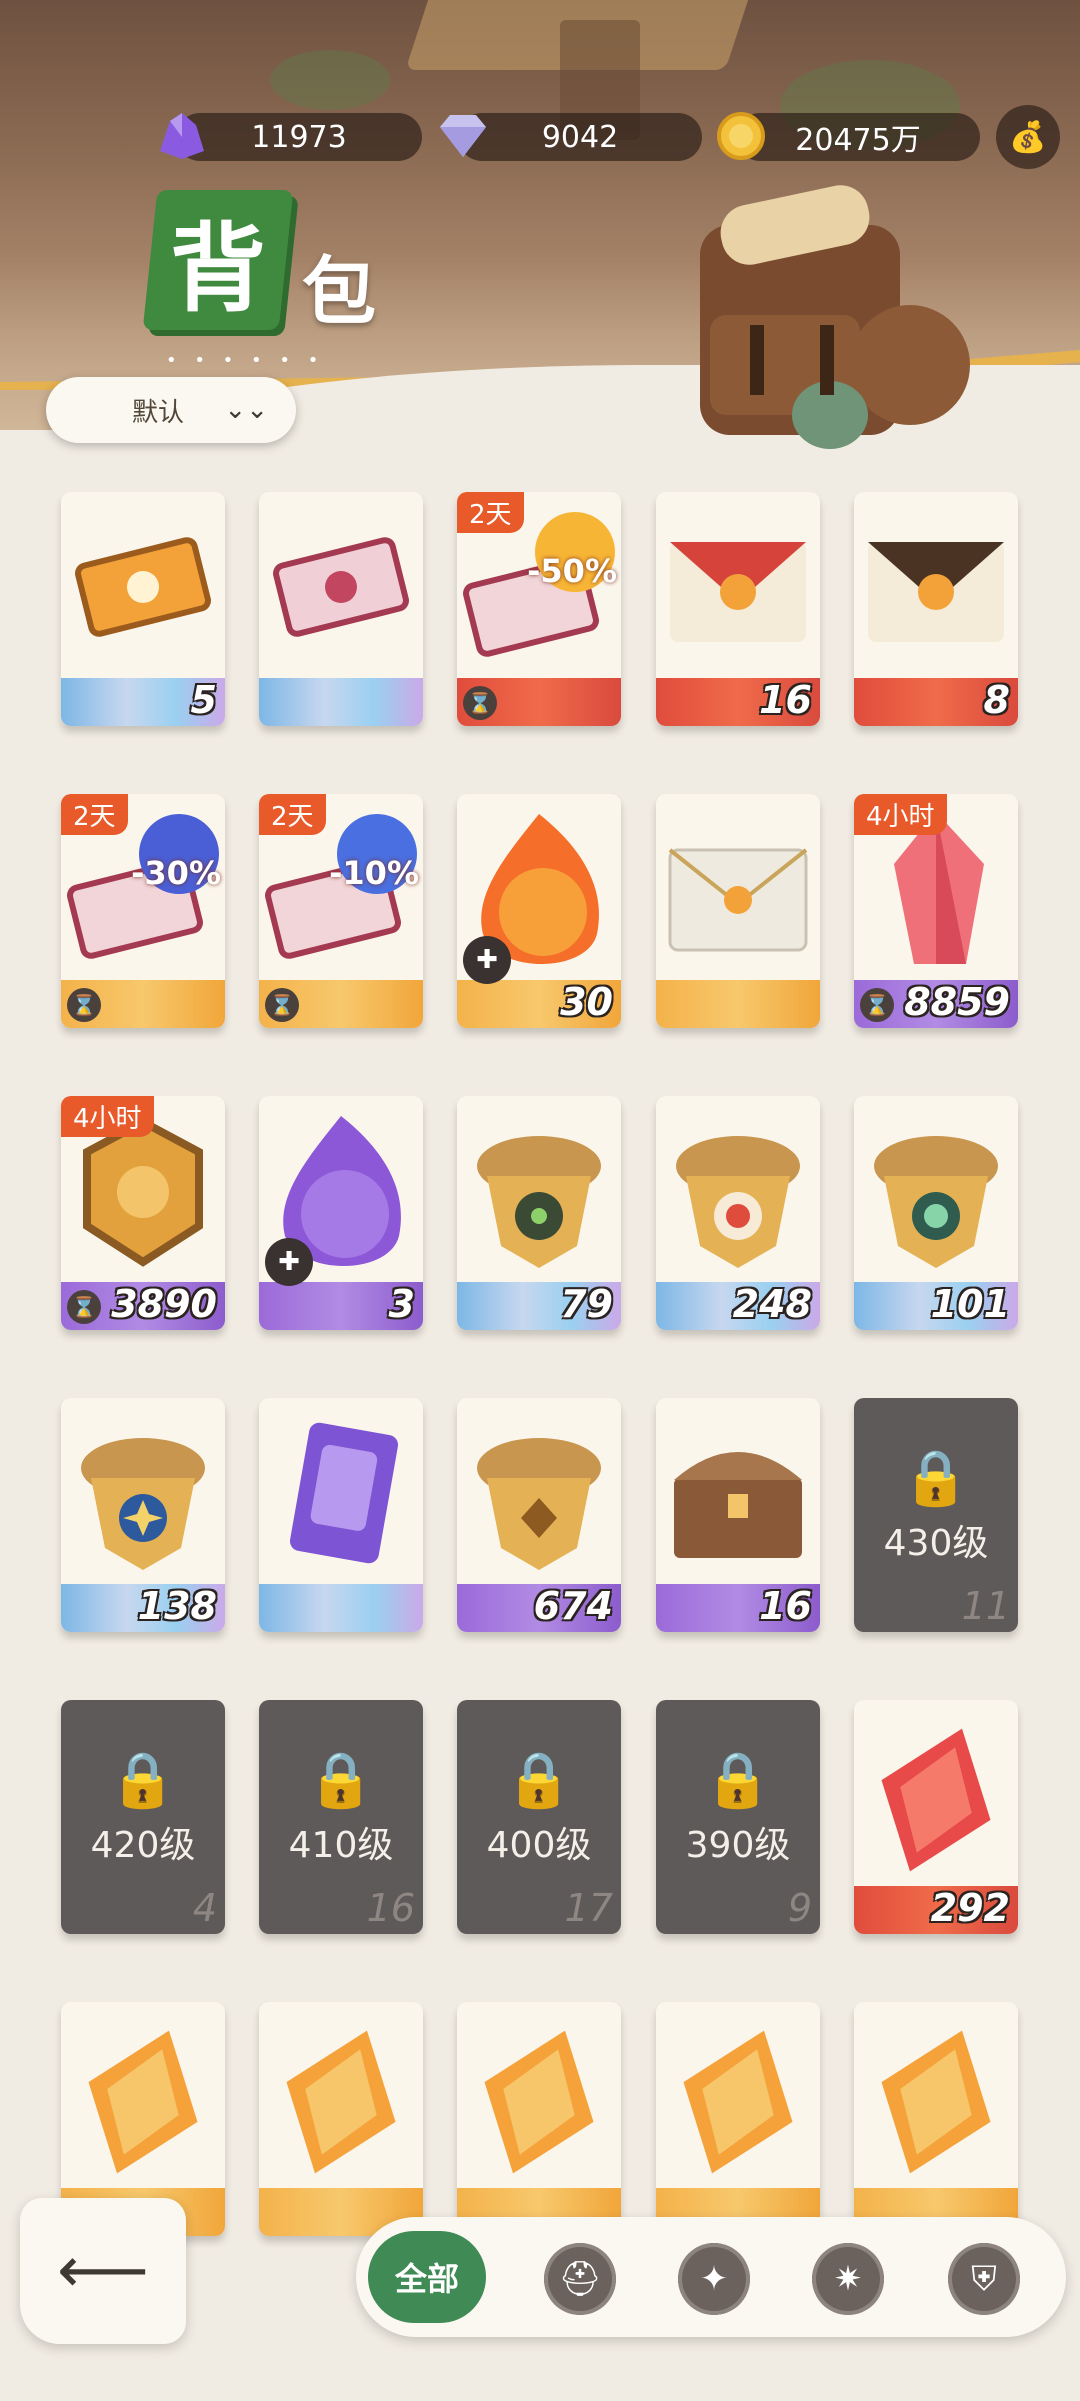 This screenshot has height=2401, width=1080. Describe the element at coordinates (341, 911) in the screenshot. I see `item-card: -10% 2天 ⌛` at that location.